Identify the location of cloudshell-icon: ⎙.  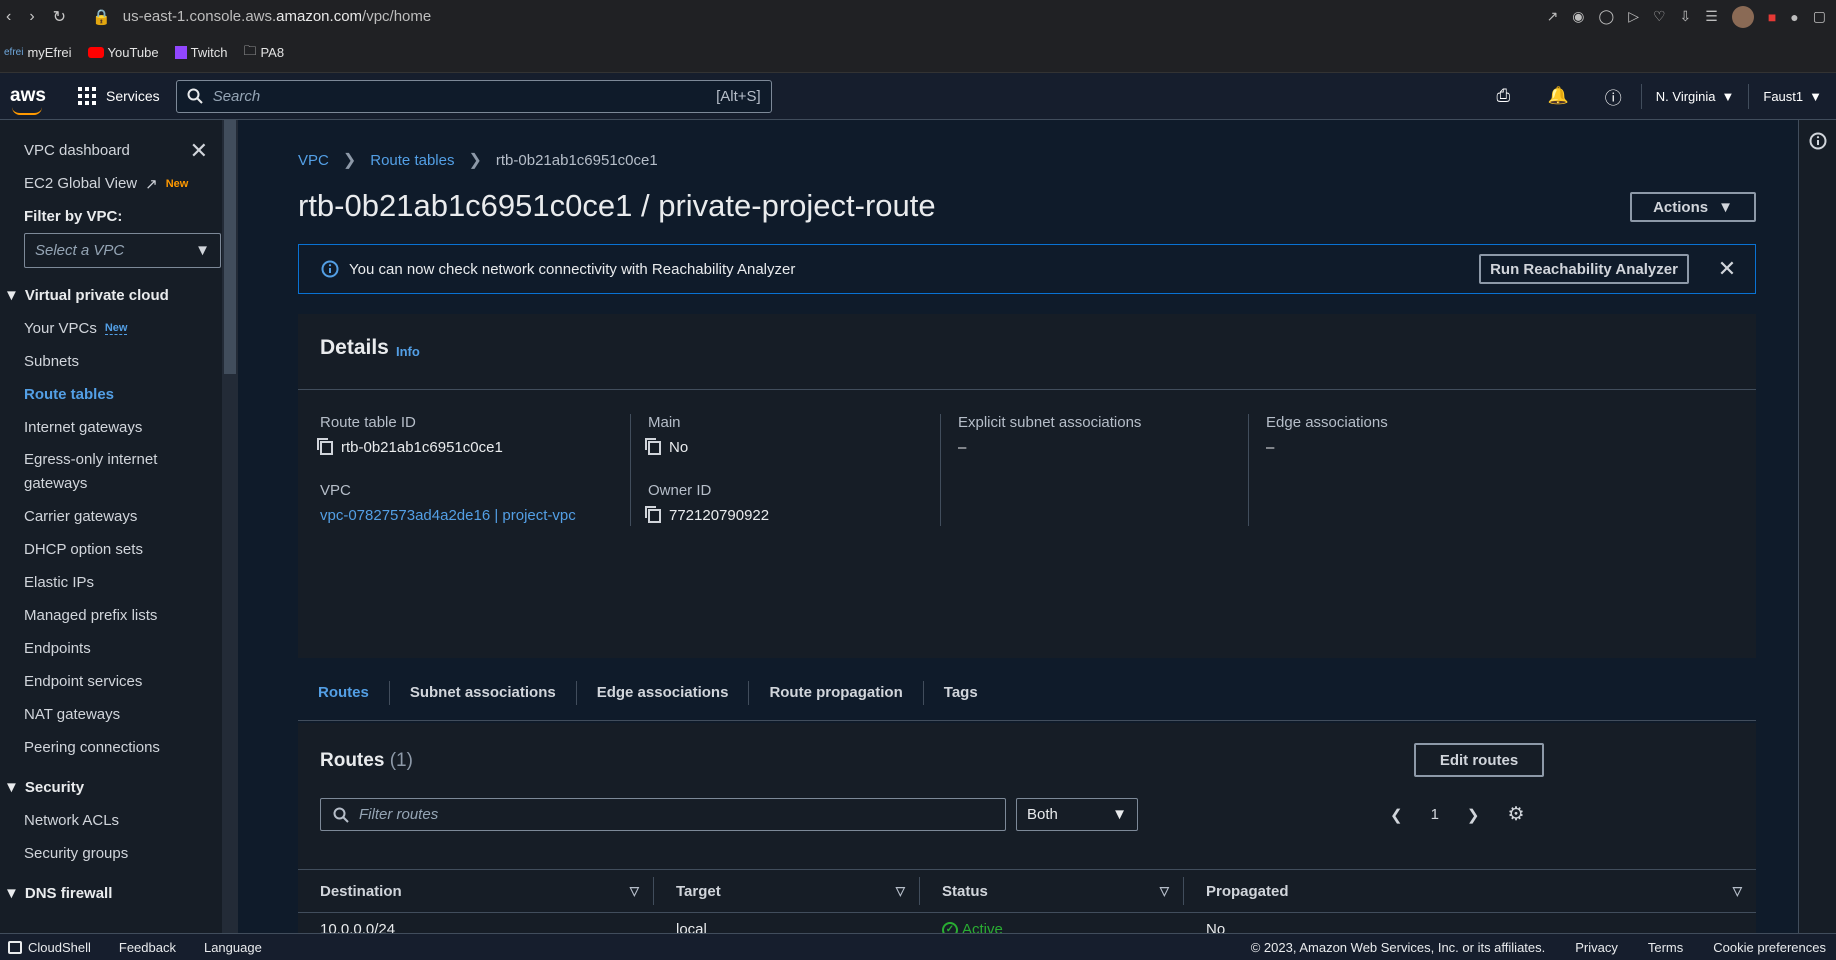
(1503, 96).